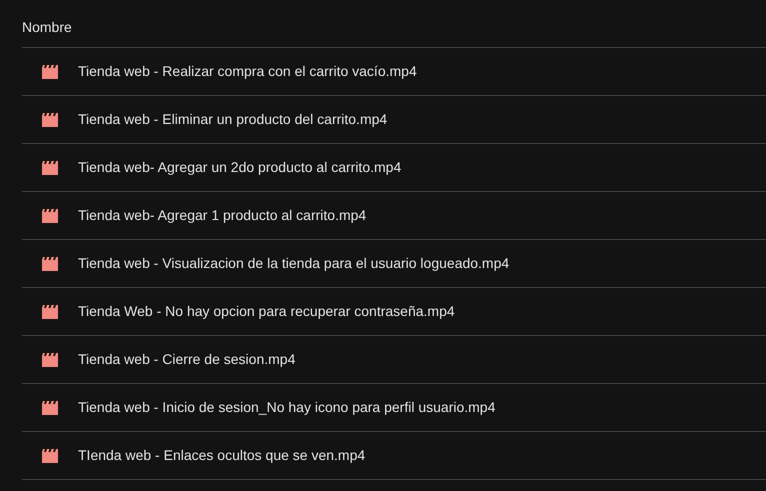 The image size is (766, 491). I want to click on file-name: Tienda web - Eliminar un producto del carrito.mp4, so click(233, 119).